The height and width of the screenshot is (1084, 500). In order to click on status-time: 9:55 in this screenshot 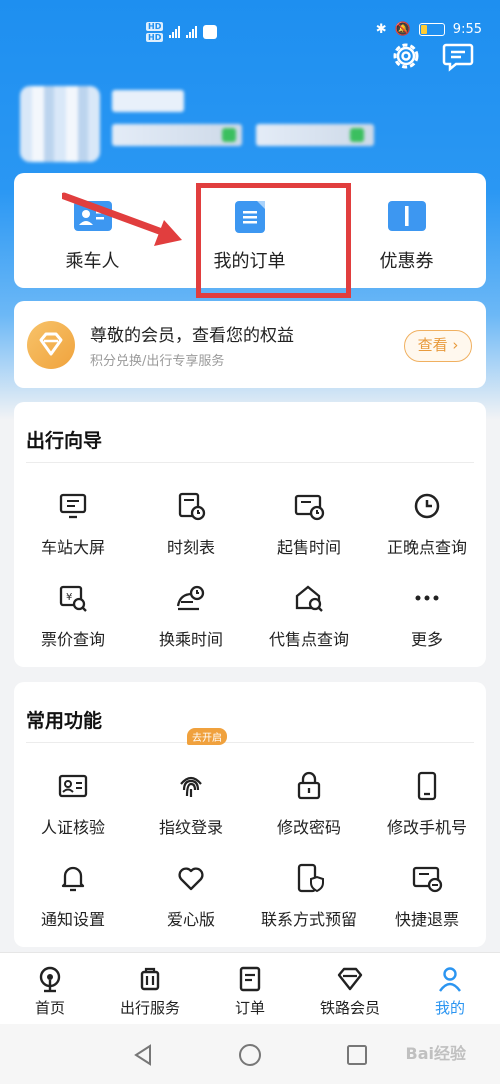, I will do `click(467, 29)`.